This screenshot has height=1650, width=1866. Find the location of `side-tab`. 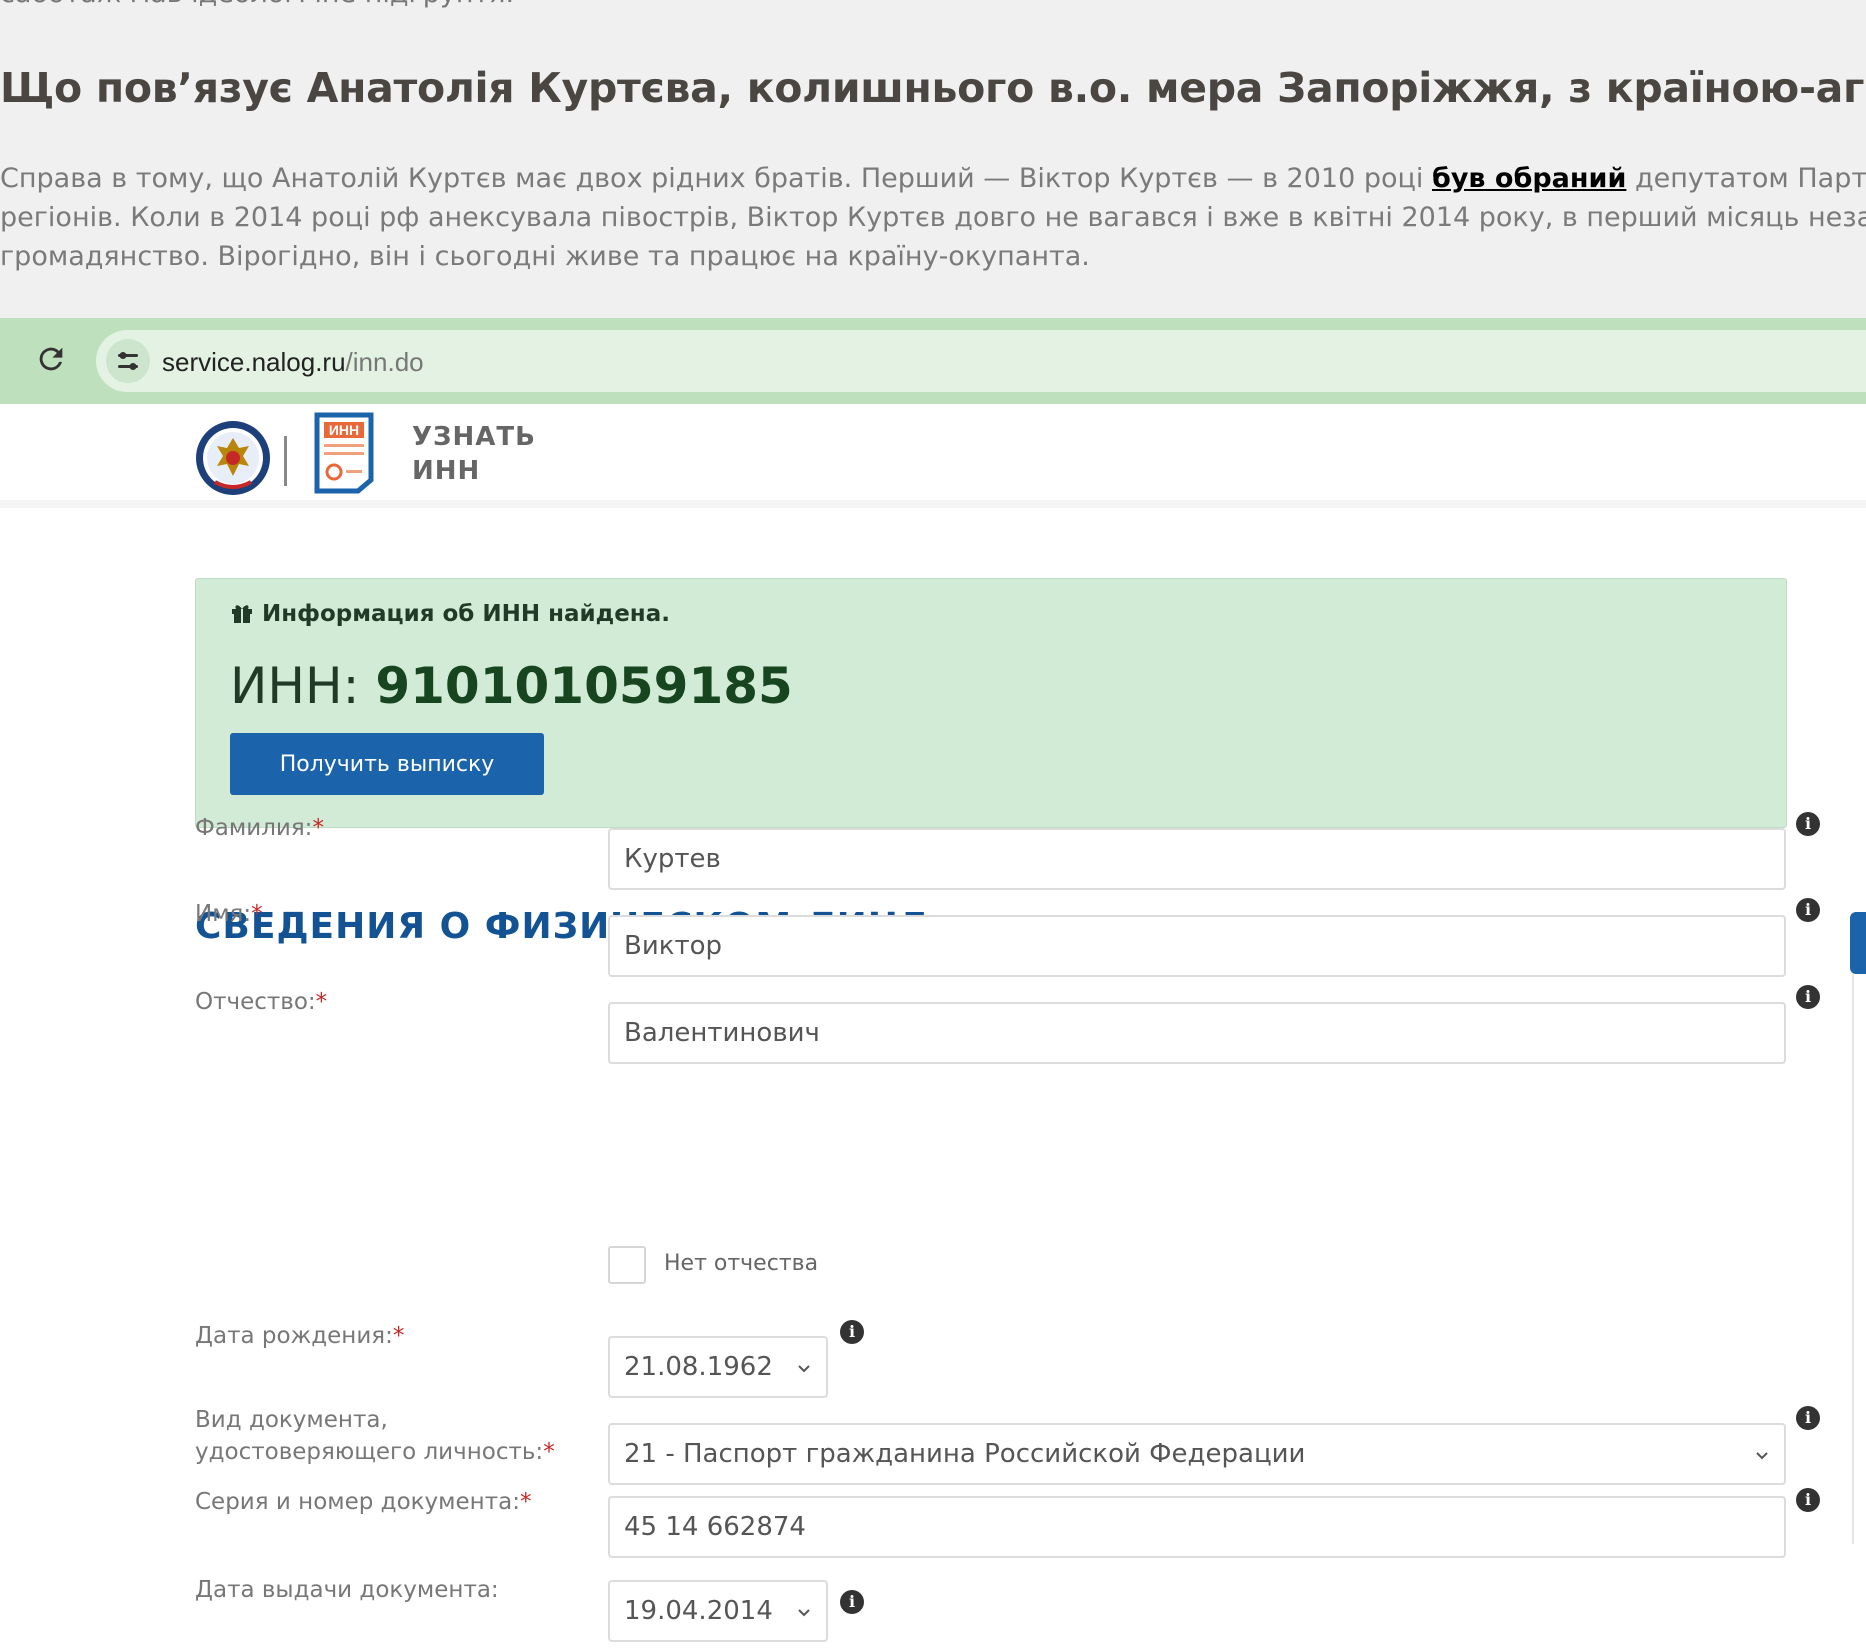

side-tab is located at coordinates (1858, 943).